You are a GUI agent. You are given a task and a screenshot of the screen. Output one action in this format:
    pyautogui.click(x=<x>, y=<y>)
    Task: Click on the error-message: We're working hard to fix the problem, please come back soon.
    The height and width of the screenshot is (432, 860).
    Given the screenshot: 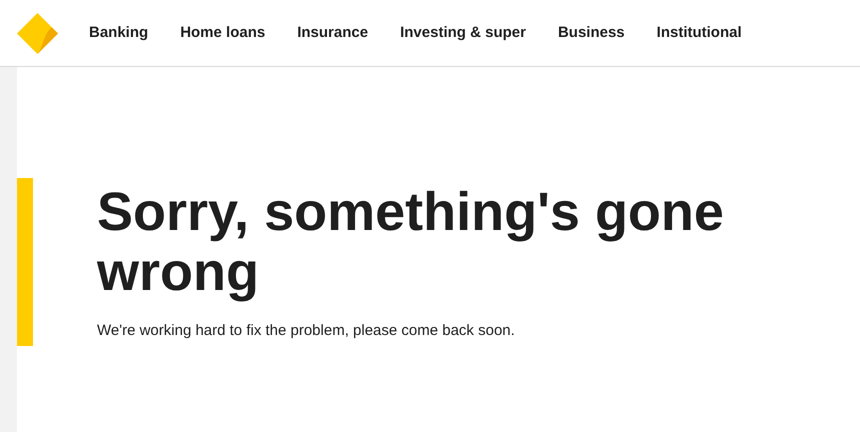 What is the action you would take?
    pyautogui.click(x=306, y=331)
    